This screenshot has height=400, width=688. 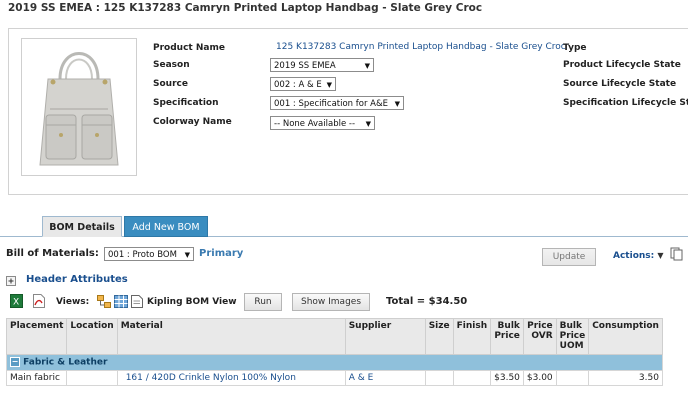 What do you see at coordinates (82, 226) in the screenshot?
I see `tab-bom-details: BOM Details` at bounding box center [82, 226].